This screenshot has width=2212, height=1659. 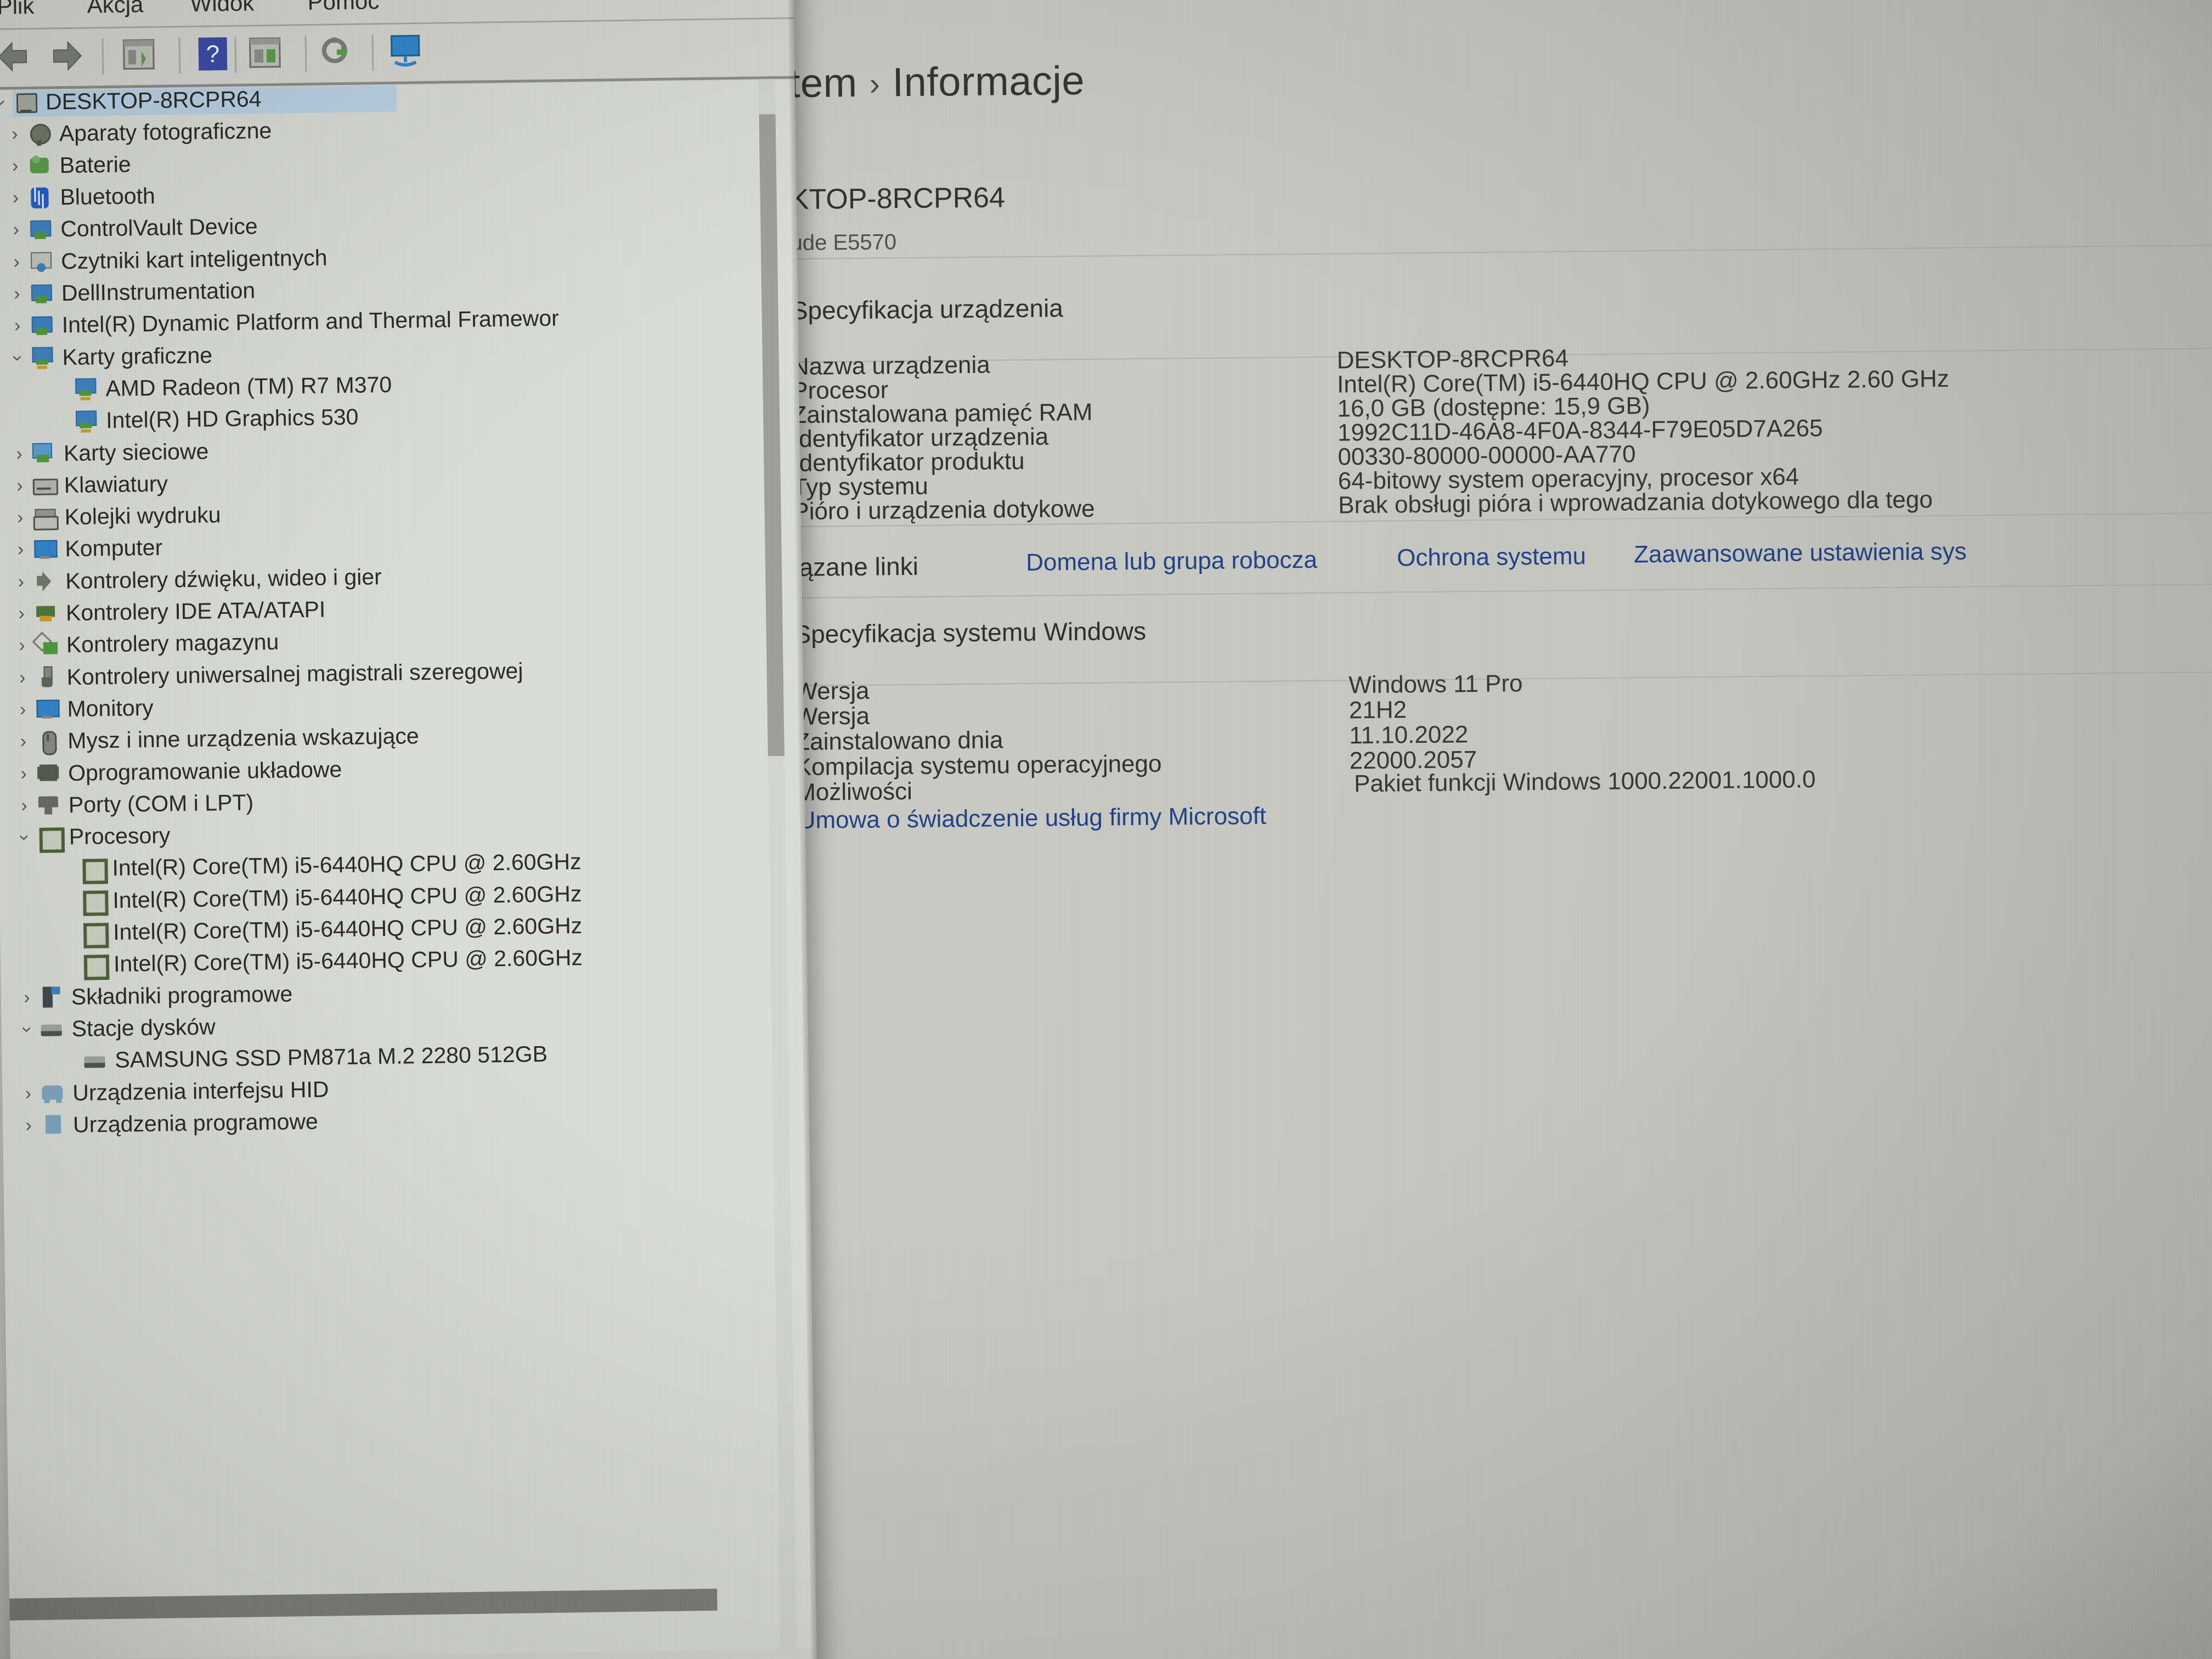 I want to click on pc-model: ude E5570, so click(x=844, y=243).